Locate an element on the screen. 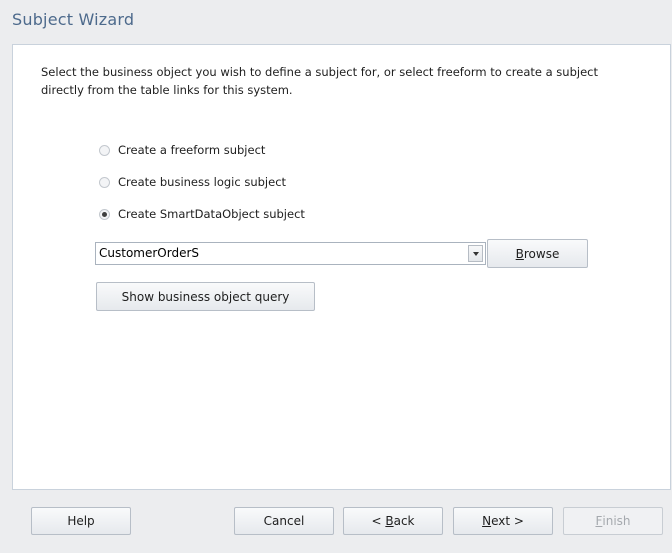 The image size is (672, 553). business-object-combo: CustomerOrderS is located at coordinates (290, 253).